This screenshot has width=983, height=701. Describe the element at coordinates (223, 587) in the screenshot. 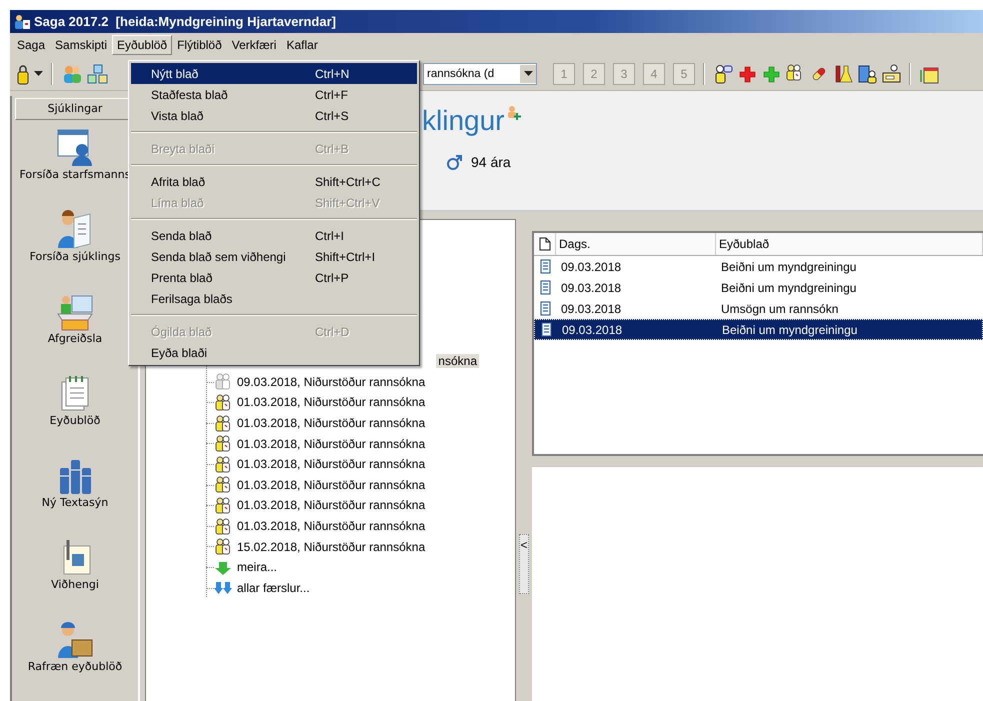

I see `double-down-arrow-icon` at that location.